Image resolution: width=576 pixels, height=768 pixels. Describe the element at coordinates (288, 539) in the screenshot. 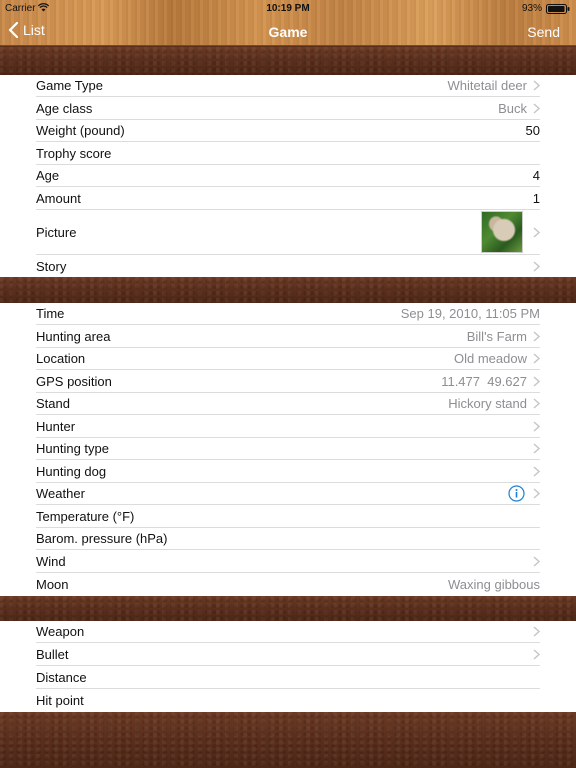

I see `row-barometric-pressure: Barom. pressure (hPa)` at that location.